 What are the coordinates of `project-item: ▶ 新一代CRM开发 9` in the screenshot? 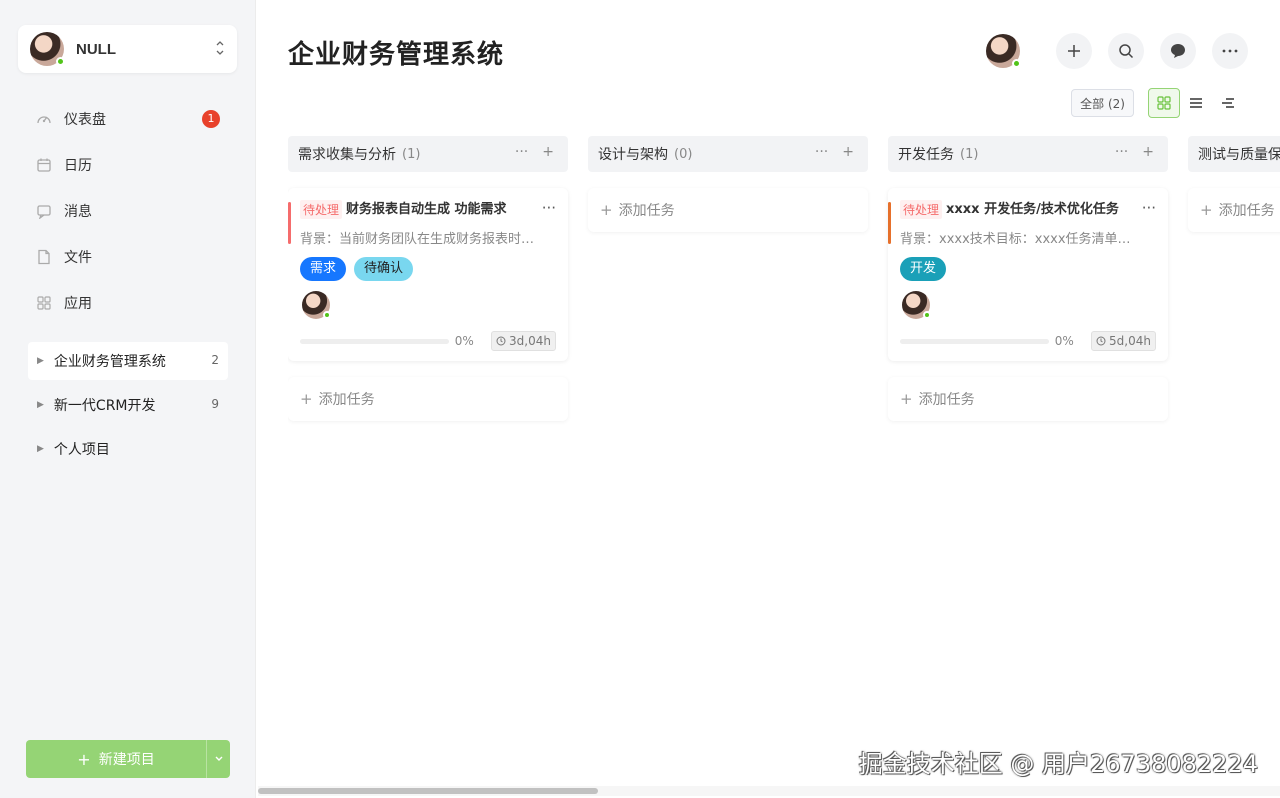 It's located at (128, 405).